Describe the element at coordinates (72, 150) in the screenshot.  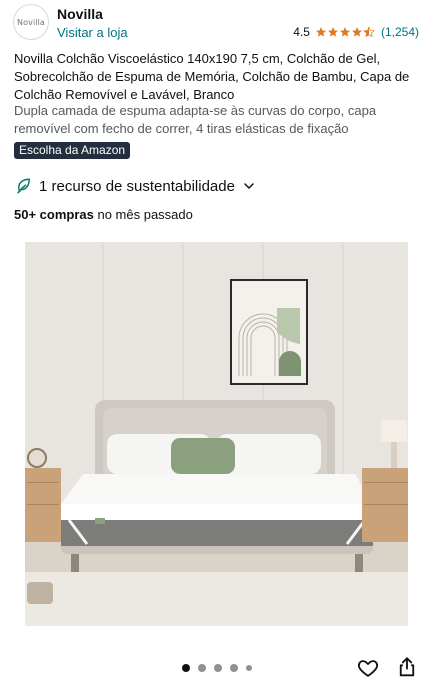
I see `amazon-choice-badge: Escolha da Amazon` at that location.